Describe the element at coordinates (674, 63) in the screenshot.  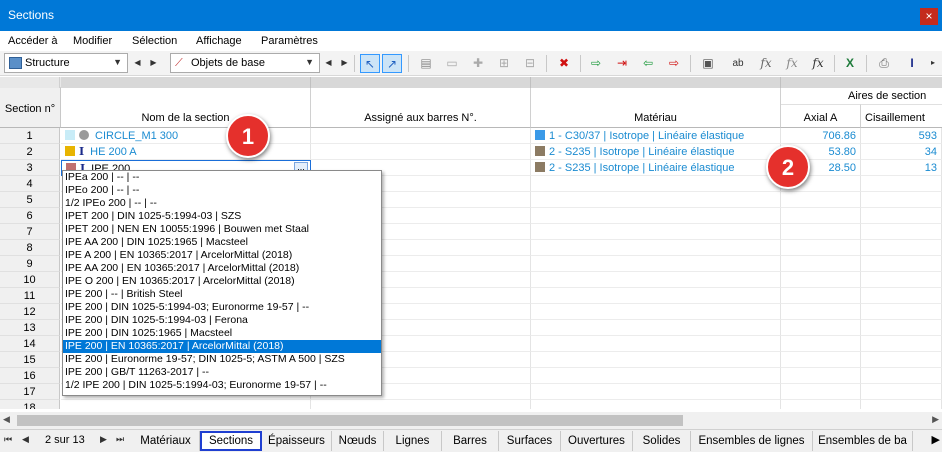
I see `arrow-right-red-icon: ⇨` at that location.